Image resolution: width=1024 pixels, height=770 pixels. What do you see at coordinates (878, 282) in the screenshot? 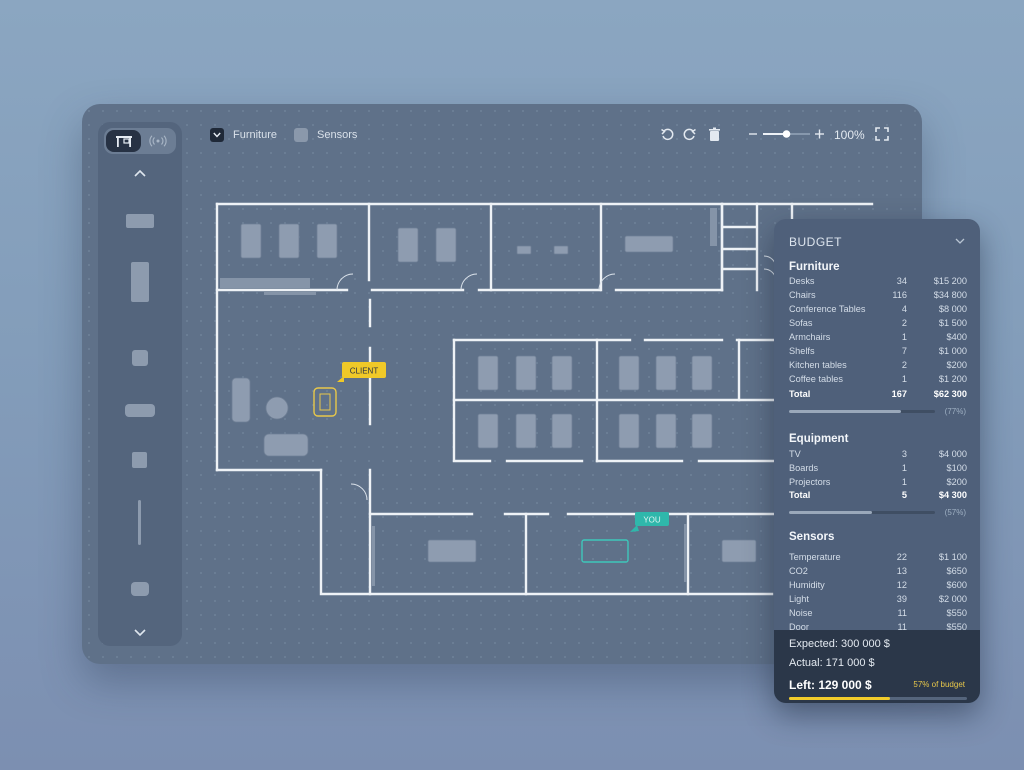
I see `budget-row: Desks 34 $15 200` at bounding box center [878, 282].